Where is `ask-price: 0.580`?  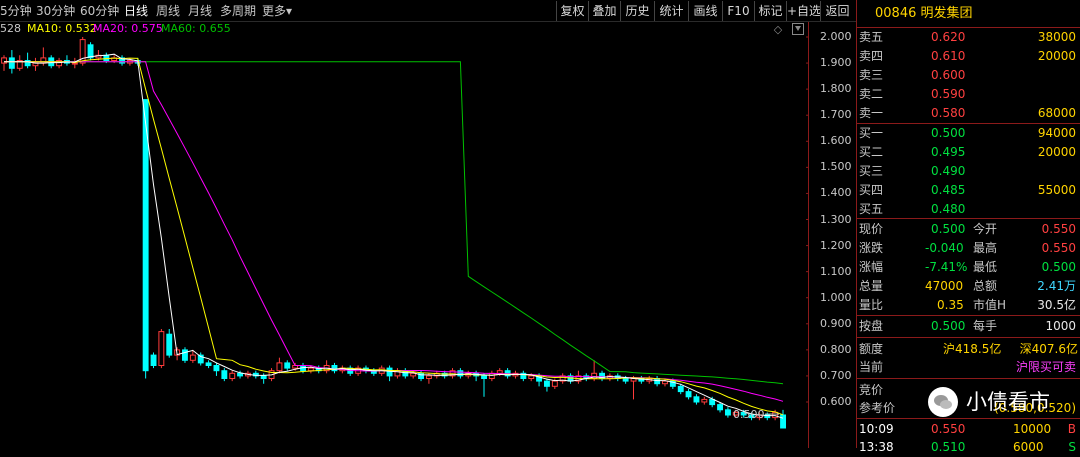 ask-price: 0.580 is located at coordinates (948, 113).